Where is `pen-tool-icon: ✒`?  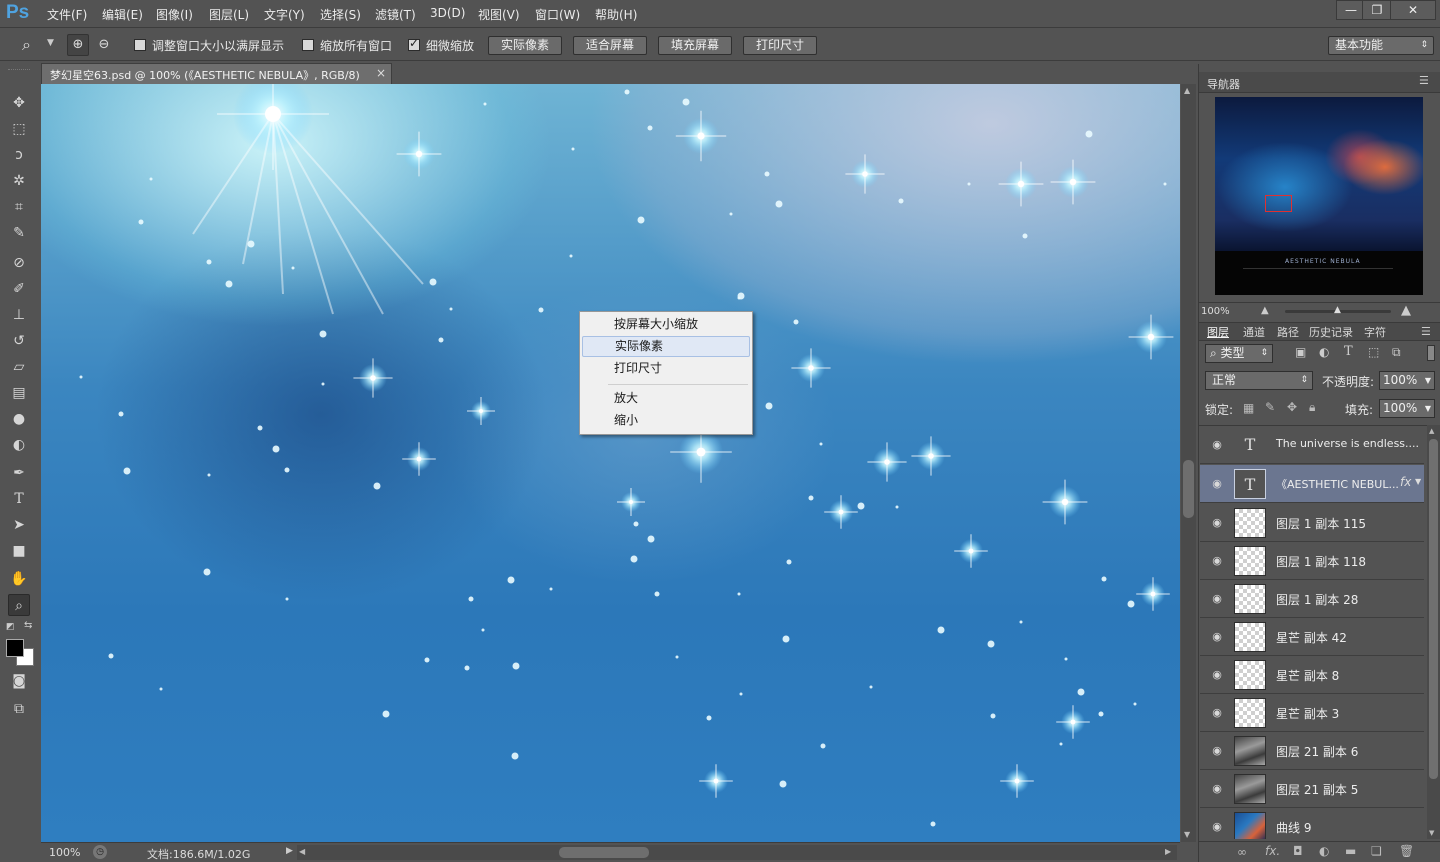 pen-tool-icon: ✒ is located at coordinates (19, 473).